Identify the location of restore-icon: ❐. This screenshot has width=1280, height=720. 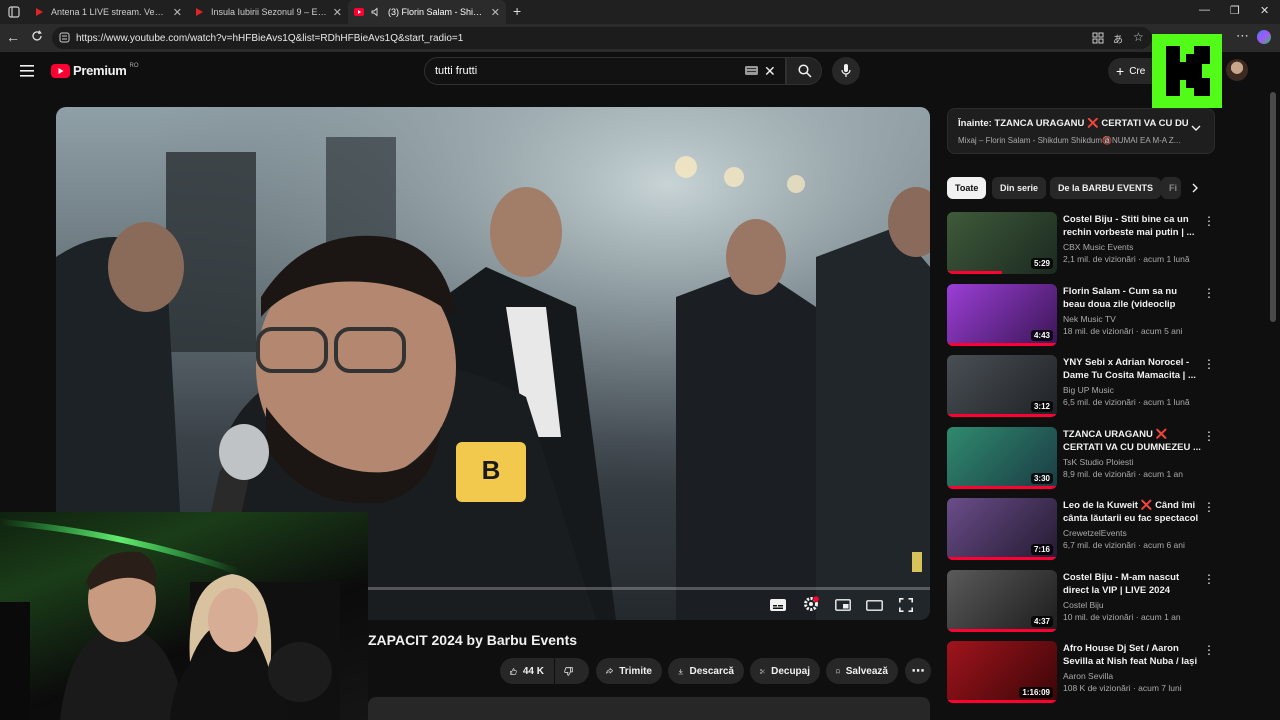
(1235, 10).